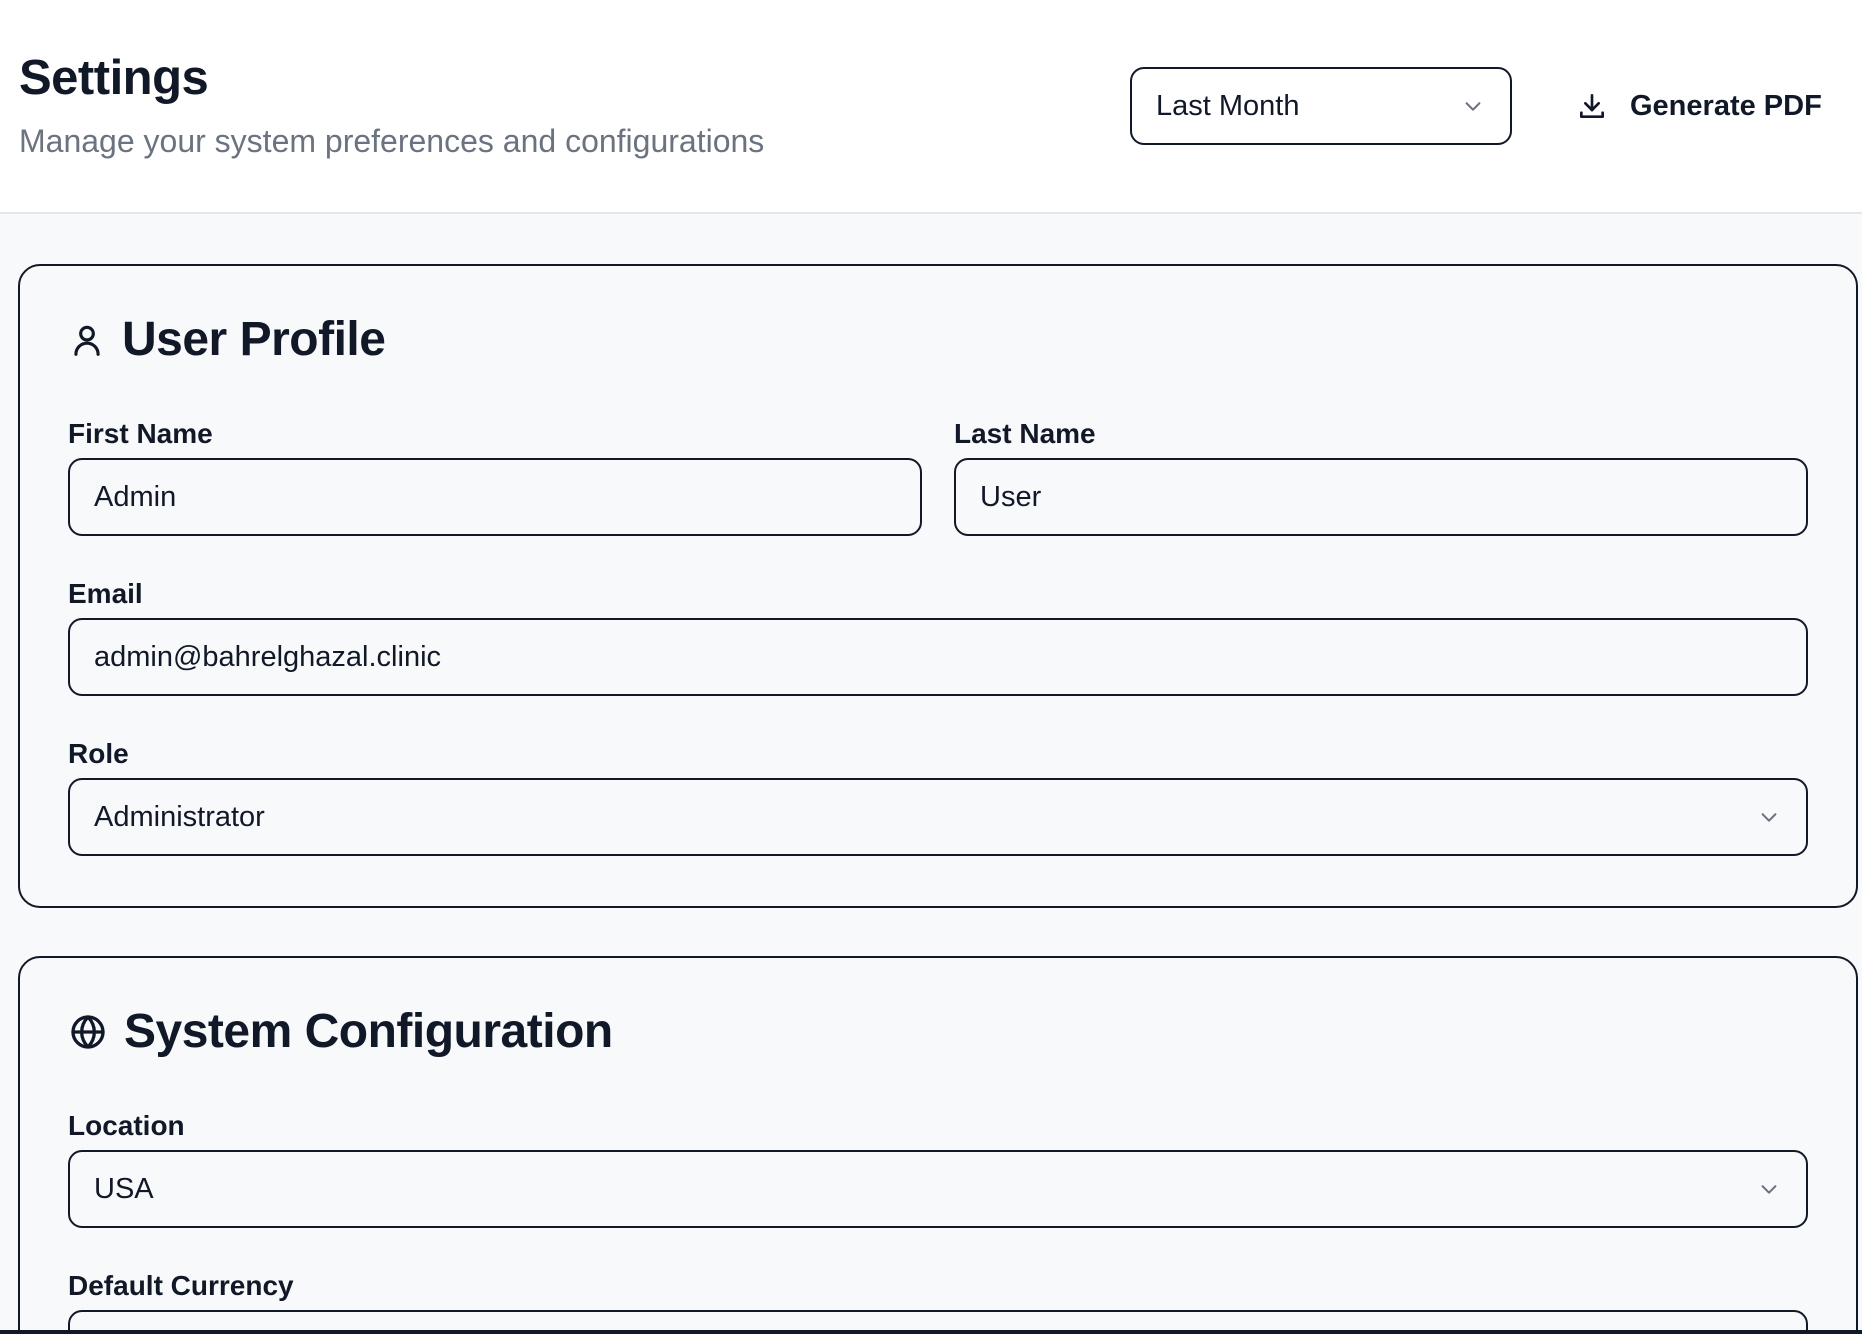 The height and width of the screenshot is (1334, 1862). Describe the element at coordinates (938, 657) in the screenshot. I see `email-input: admin@bahrelghazal.clinic` at that location.